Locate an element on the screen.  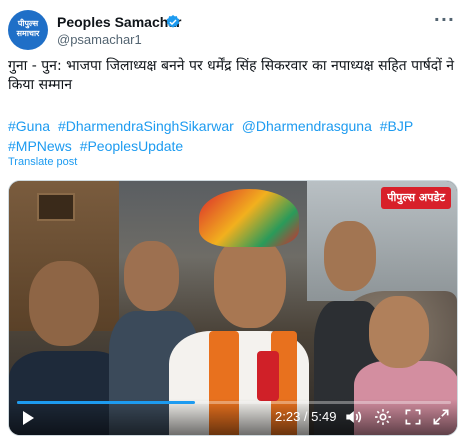
video-microphone is located at coordinates (268, 376).